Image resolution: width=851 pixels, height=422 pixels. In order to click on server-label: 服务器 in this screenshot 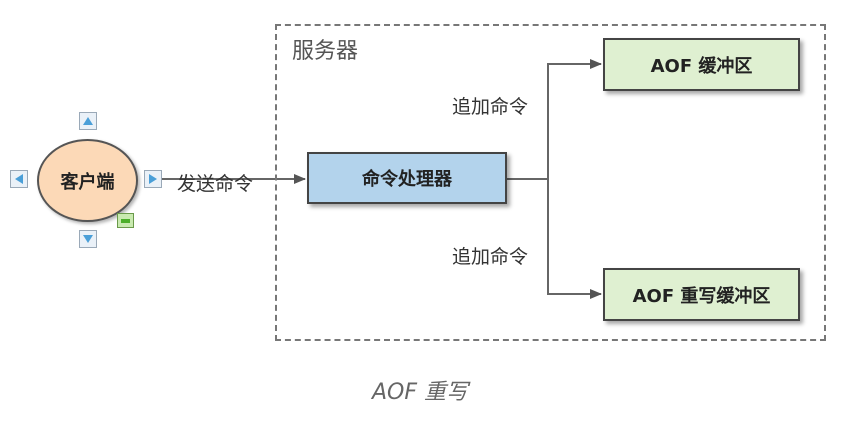, I will do `click(325, 51)`.